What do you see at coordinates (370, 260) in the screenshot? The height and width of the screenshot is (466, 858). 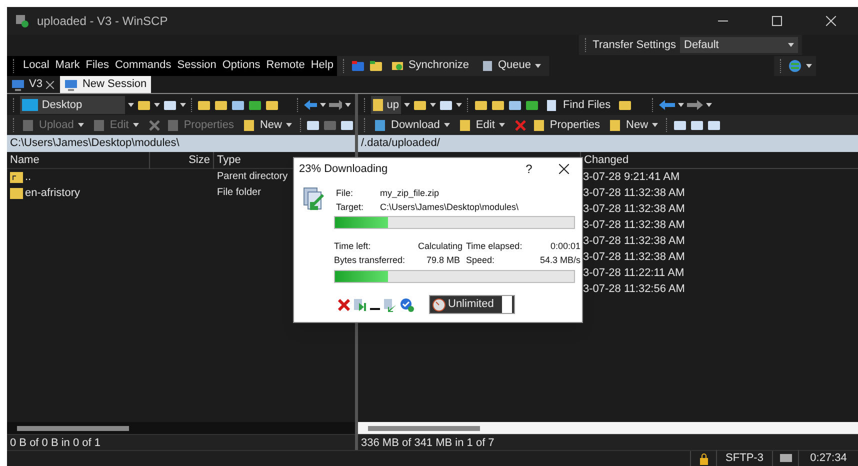 I see `stat-label: Bytes transferred:` at bounding box center [370, 260].